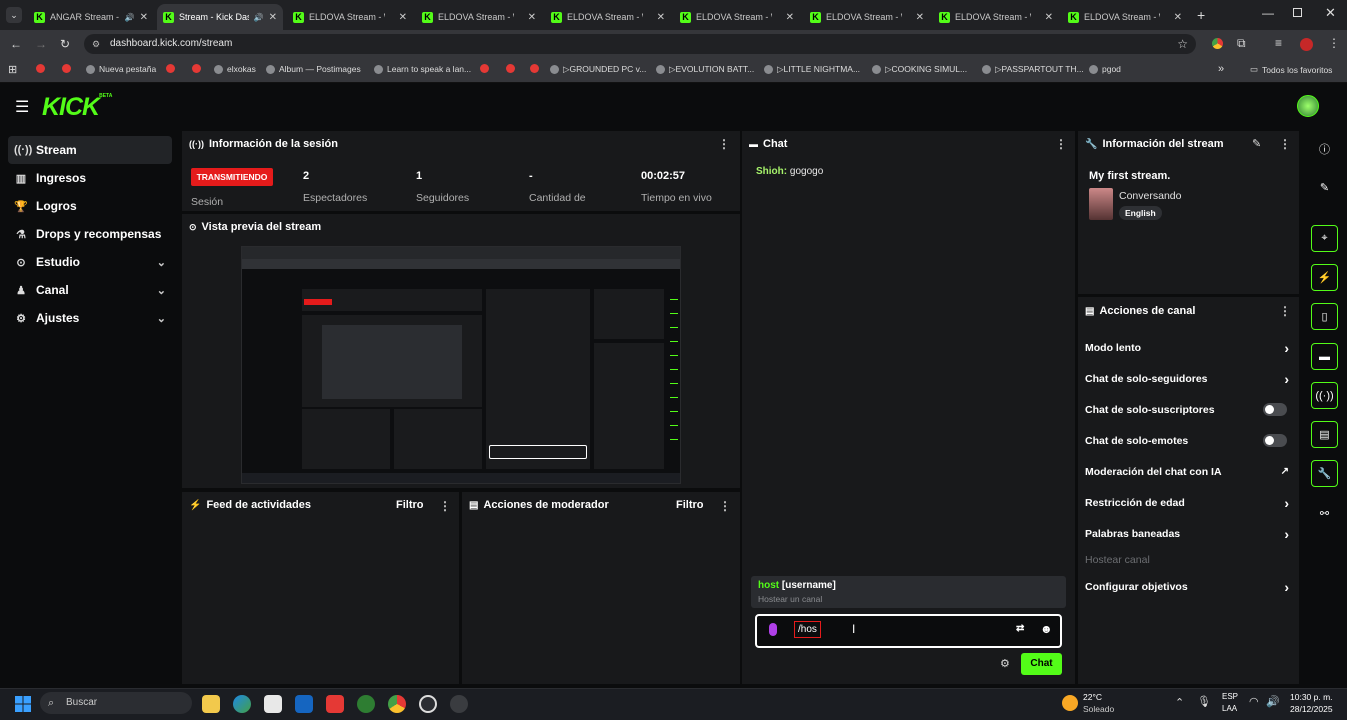 This screenshot has width=1347, height=720. Describe the element at coordinates (1291, 69) in the screenshot. I see `all-bookmarks: ▭ Todos los favoritos` at that location.